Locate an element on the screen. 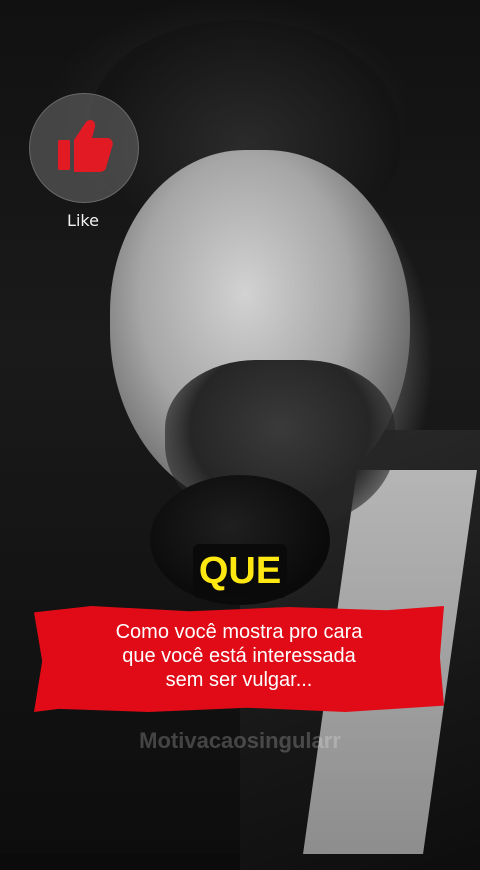 This screenshot has width=480, height=870. highlight-word: QUE is located at coordinates (240, 570).